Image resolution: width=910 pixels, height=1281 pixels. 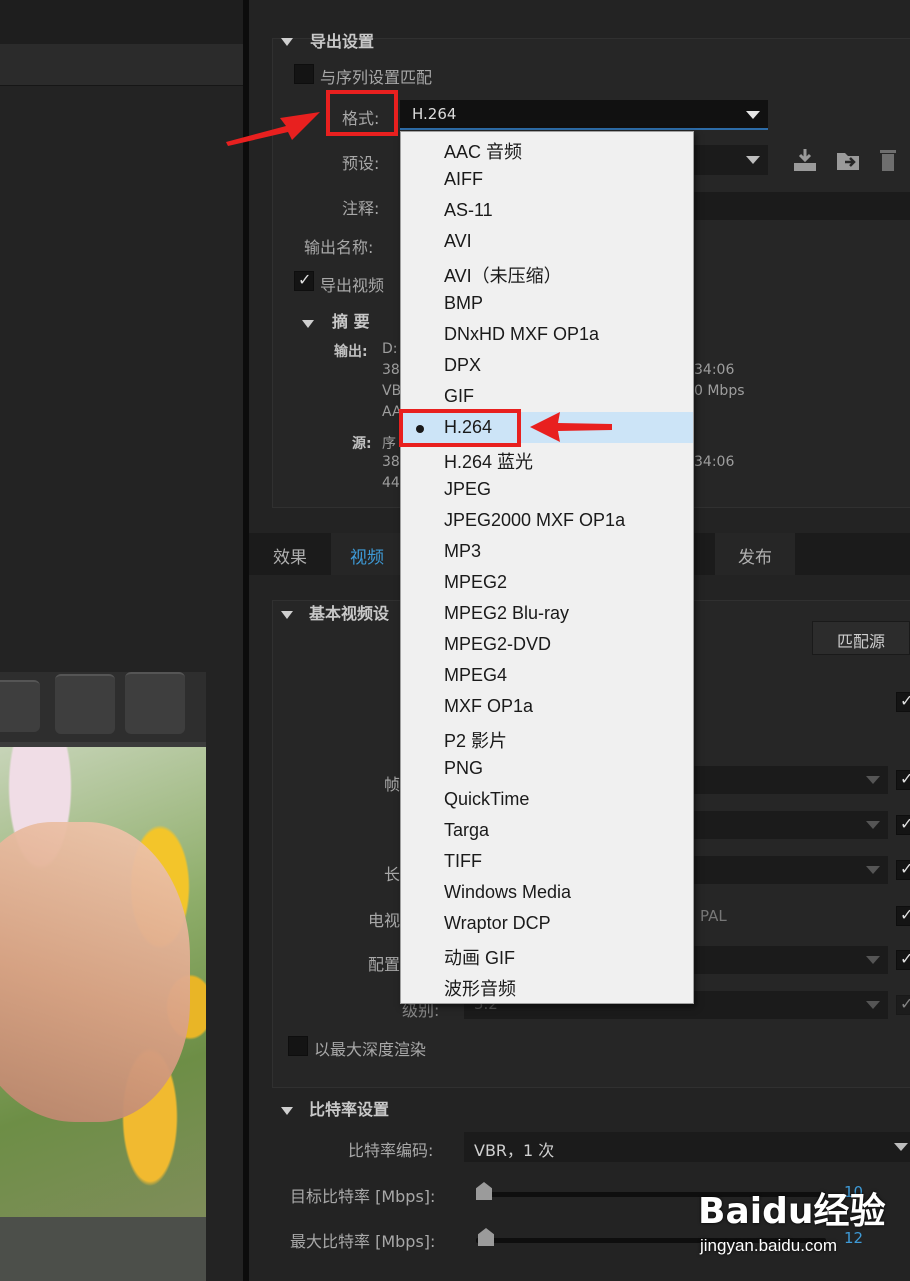 What do you see at coordinates (370, 1049) in the screenshot?
I see `render-max-depth-label: 以最大深度渲染` at bounding box center [370, 1049].